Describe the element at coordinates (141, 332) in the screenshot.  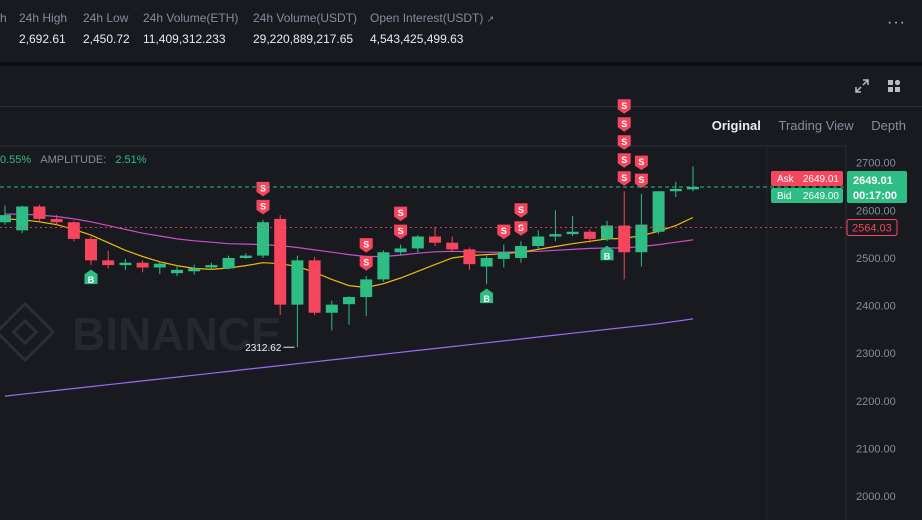
I see `binance-watermark: BINANCE` at that location.